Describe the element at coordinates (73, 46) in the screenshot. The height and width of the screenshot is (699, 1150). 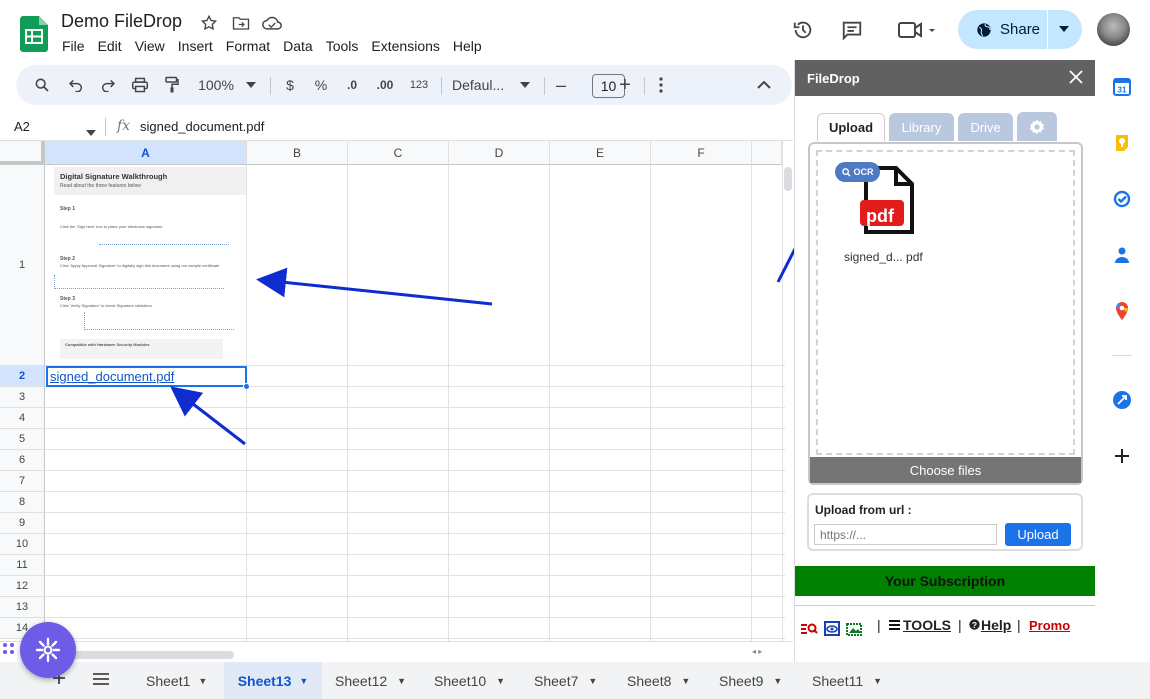
I see `menu-file: File` at that location.